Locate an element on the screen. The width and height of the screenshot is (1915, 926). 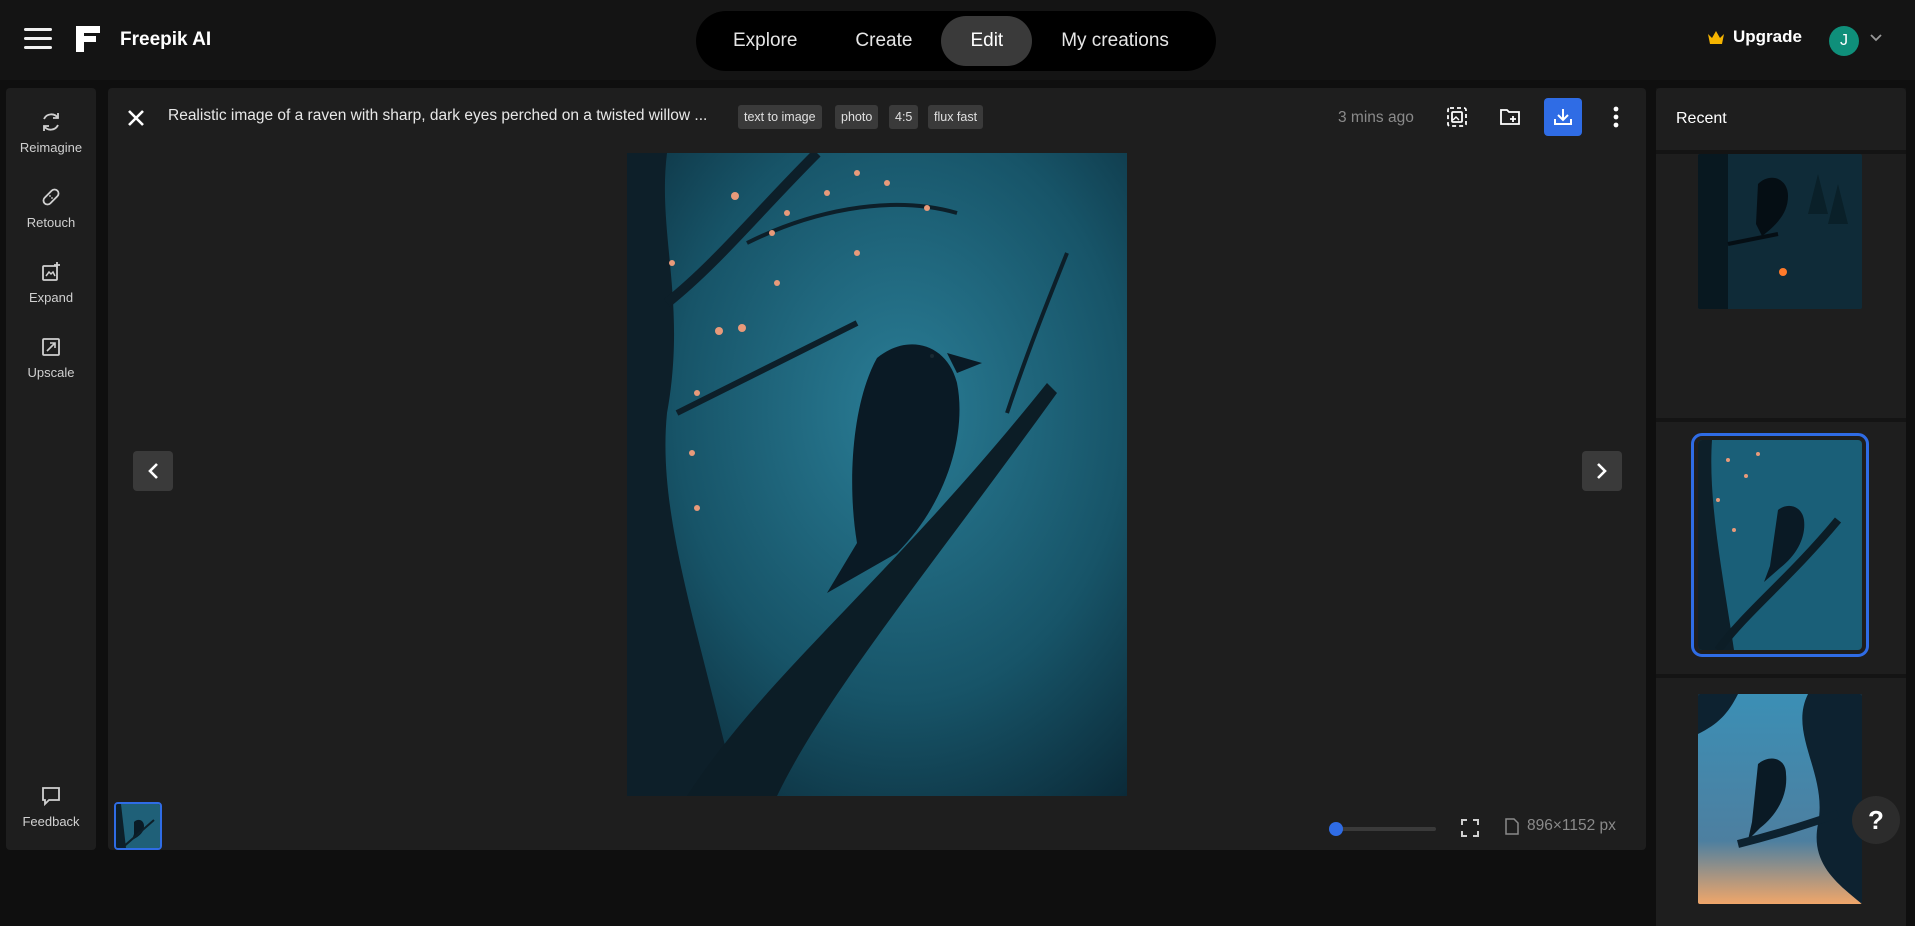
upgrade-button: Upgrade is located at coordinates (1754, 37).